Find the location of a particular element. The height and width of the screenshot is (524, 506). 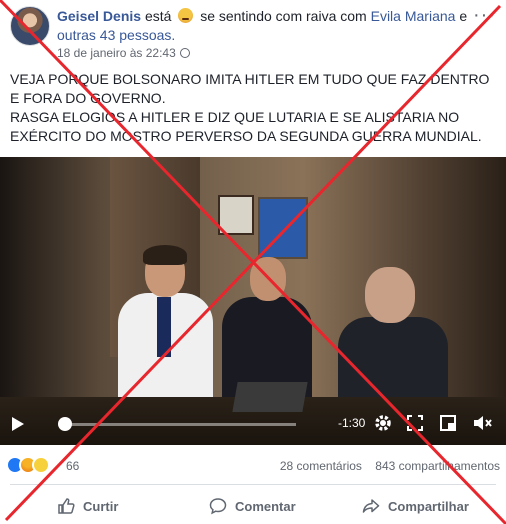

share-button: Compartilhar is located at coordinates (415, 506).